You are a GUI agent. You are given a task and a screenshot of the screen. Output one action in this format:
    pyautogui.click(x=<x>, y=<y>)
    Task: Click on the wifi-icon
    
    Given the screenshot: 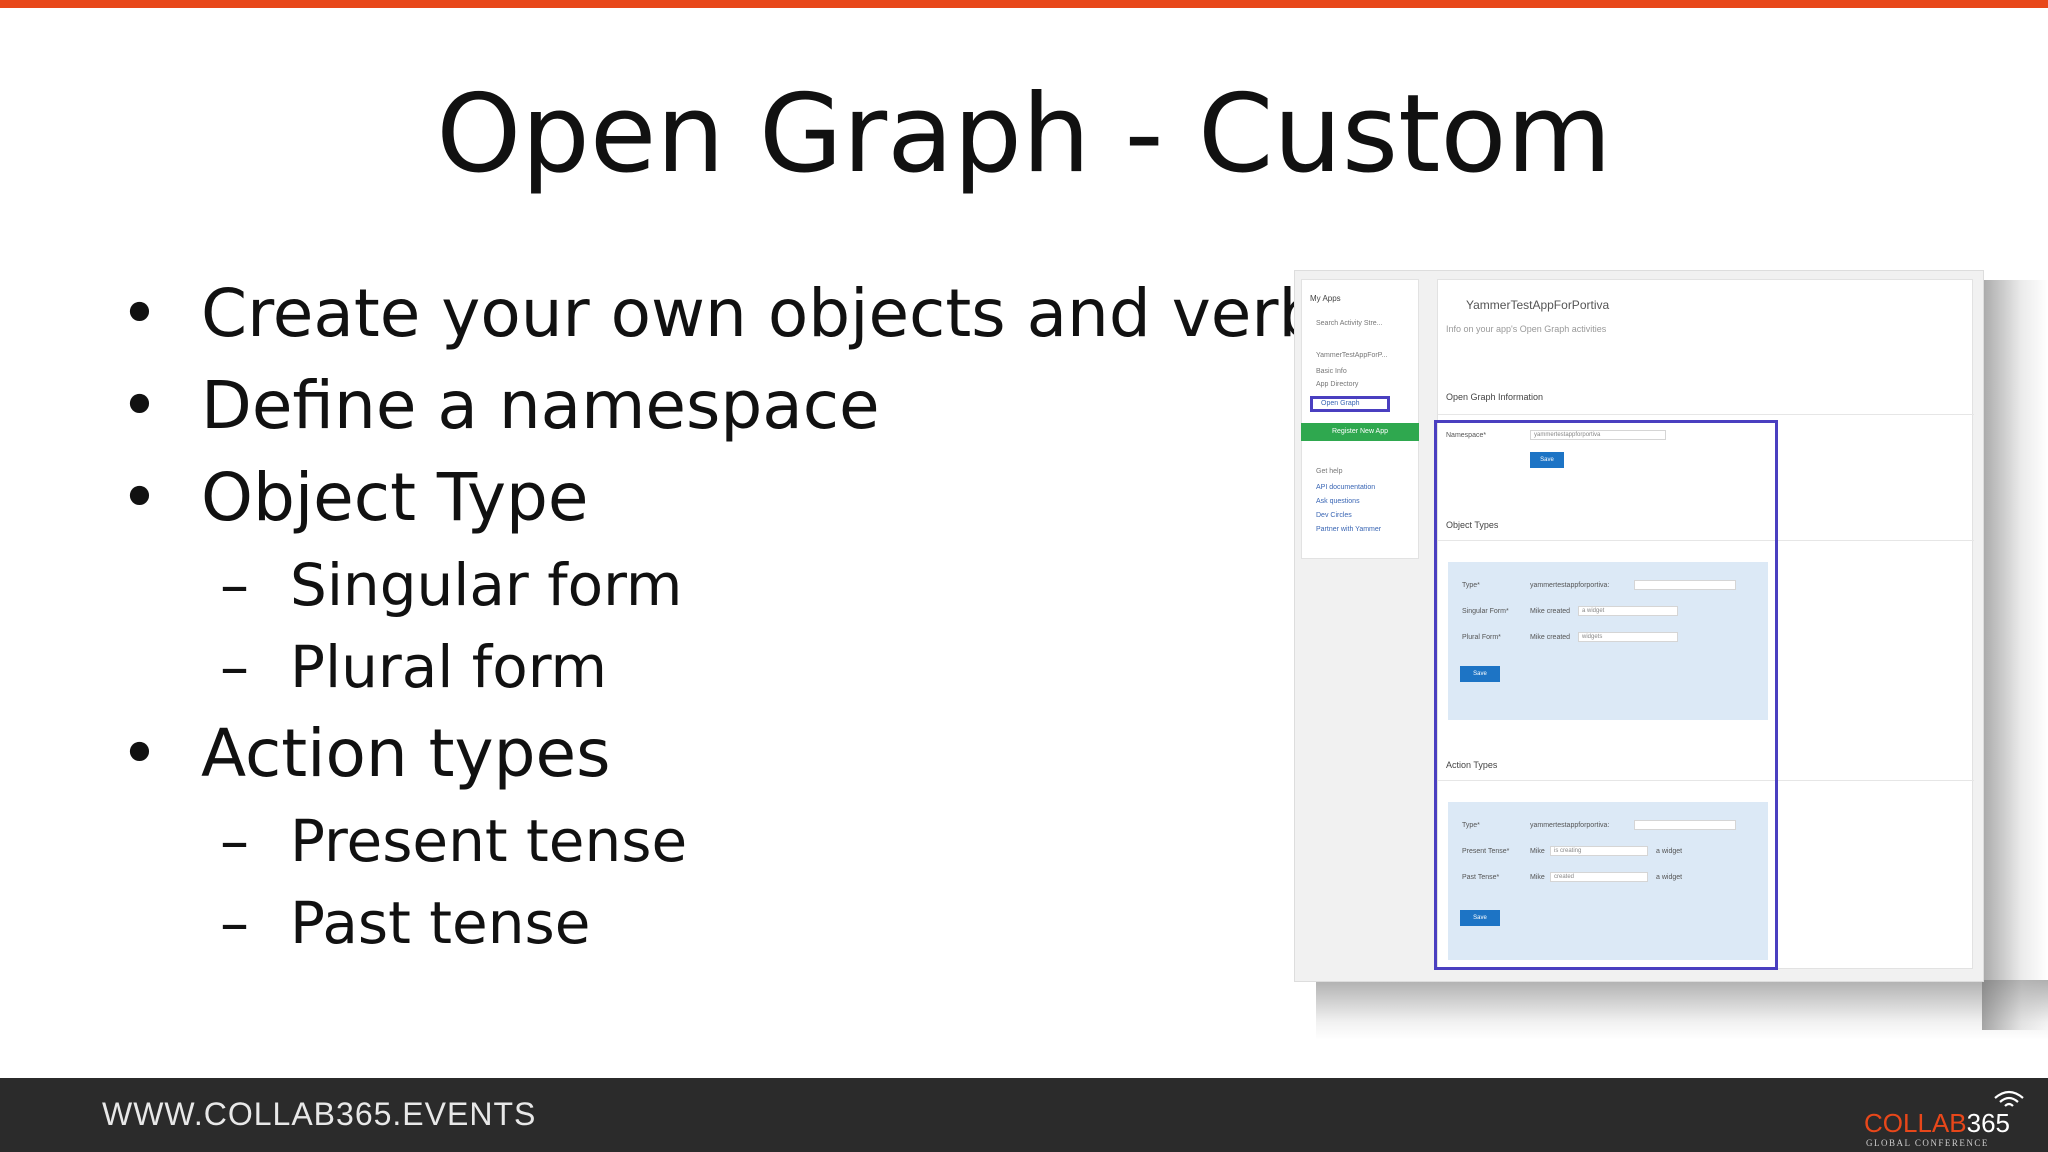 What is the action you would take?
    pyautogui.click(x=2009, y=1098)
    